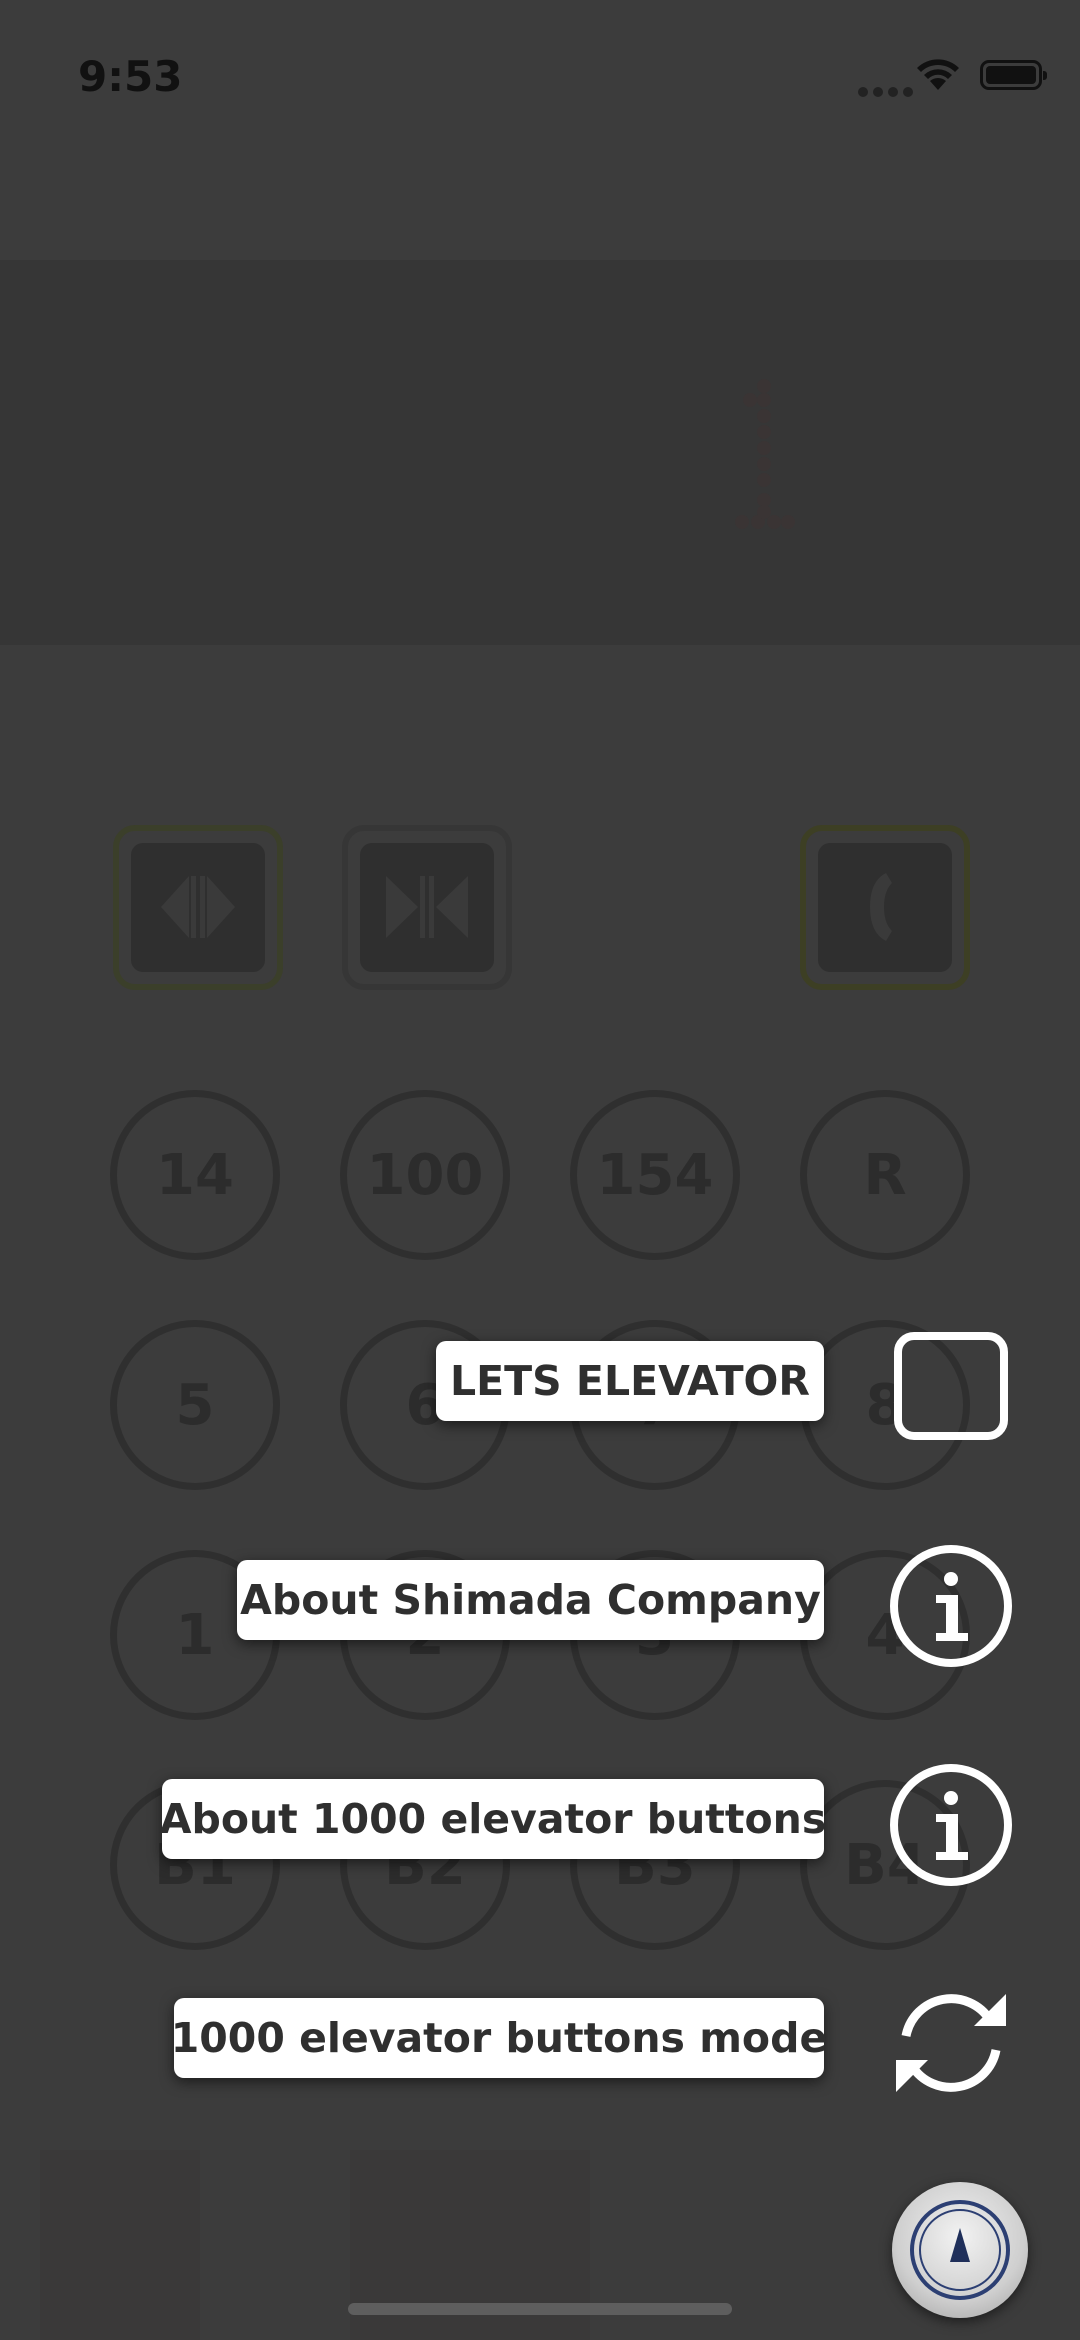 Image resolution: width=1080 pixels, height=2340 pixels. What do you see at coordinates (499, 2038) in the screenshot?
I see `menu-label-1000-buttons-mode: 1000 elevator buttons mode` at bounding box center [499, 2038].